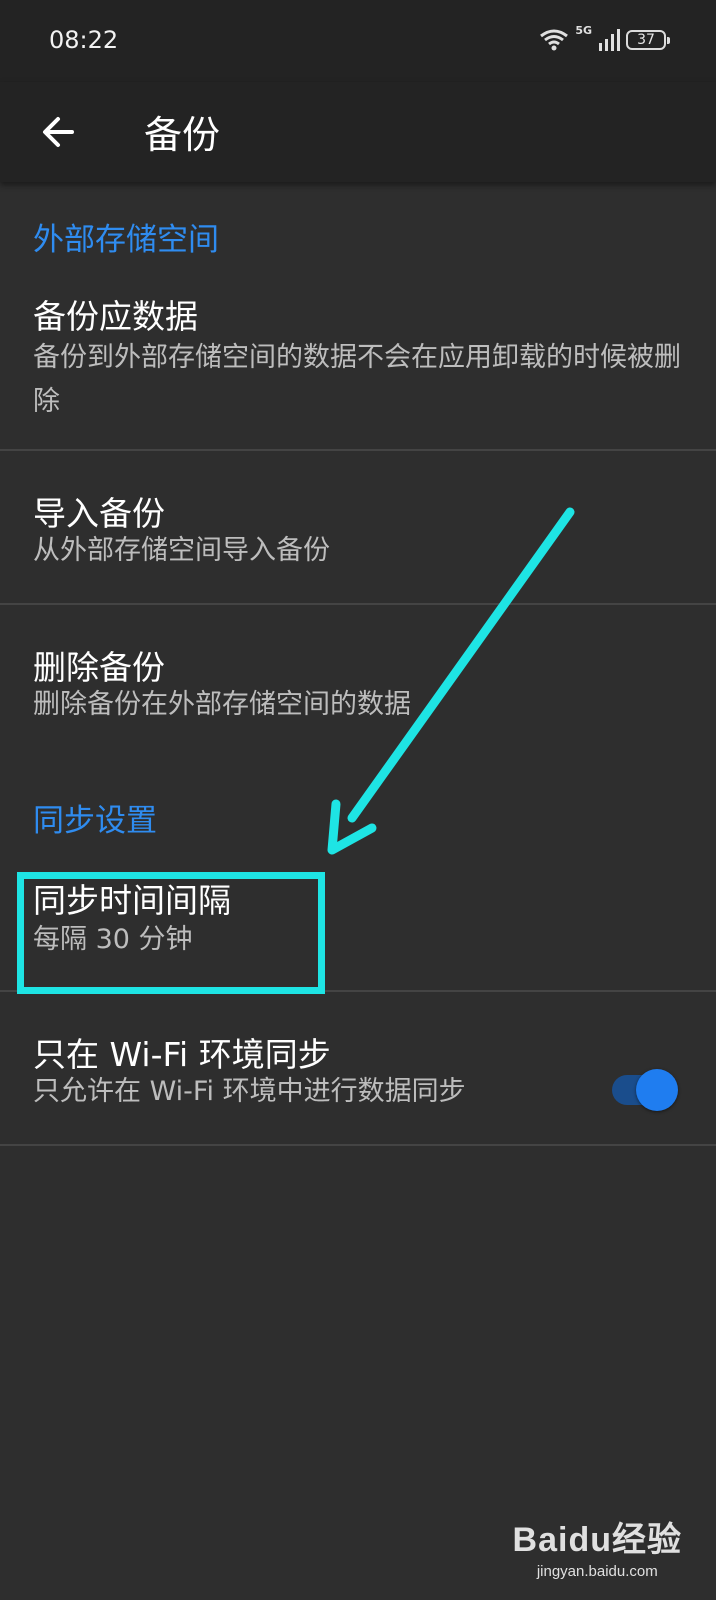 This screenshot has width=716, height=1600. What do you see at coordinates (171, 933) in the screenshot?
I see `annotation-highlight-box` at bounding box center [171, 933].